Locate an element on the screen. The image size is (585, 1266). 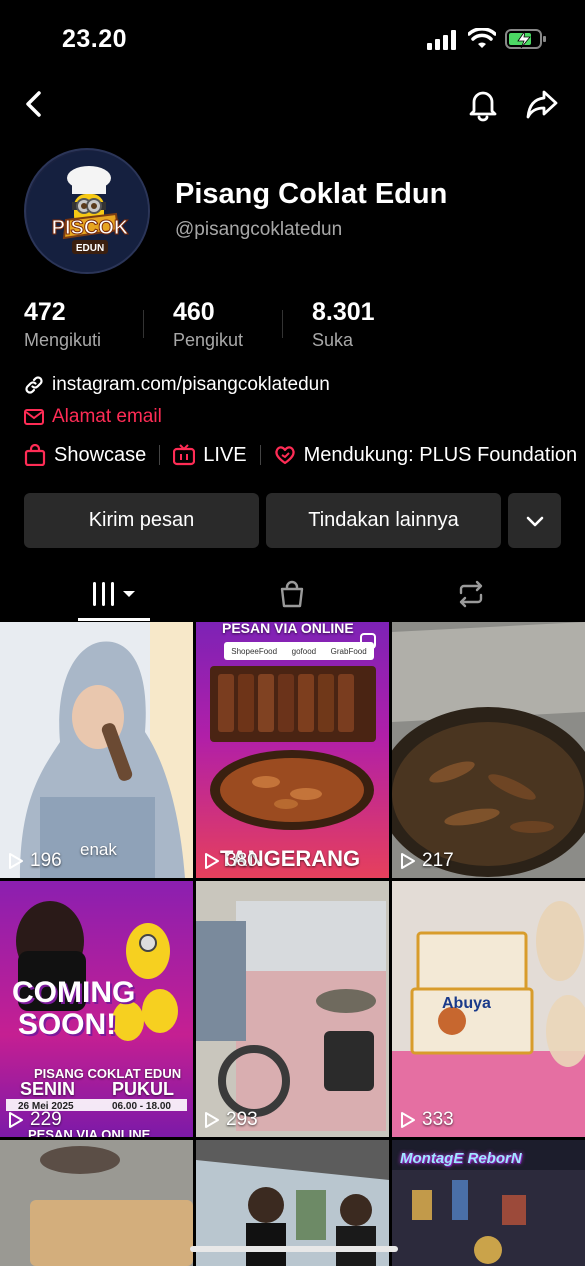
piscok-logo: PISCOK EDUN is located at coordinates (87, 211).